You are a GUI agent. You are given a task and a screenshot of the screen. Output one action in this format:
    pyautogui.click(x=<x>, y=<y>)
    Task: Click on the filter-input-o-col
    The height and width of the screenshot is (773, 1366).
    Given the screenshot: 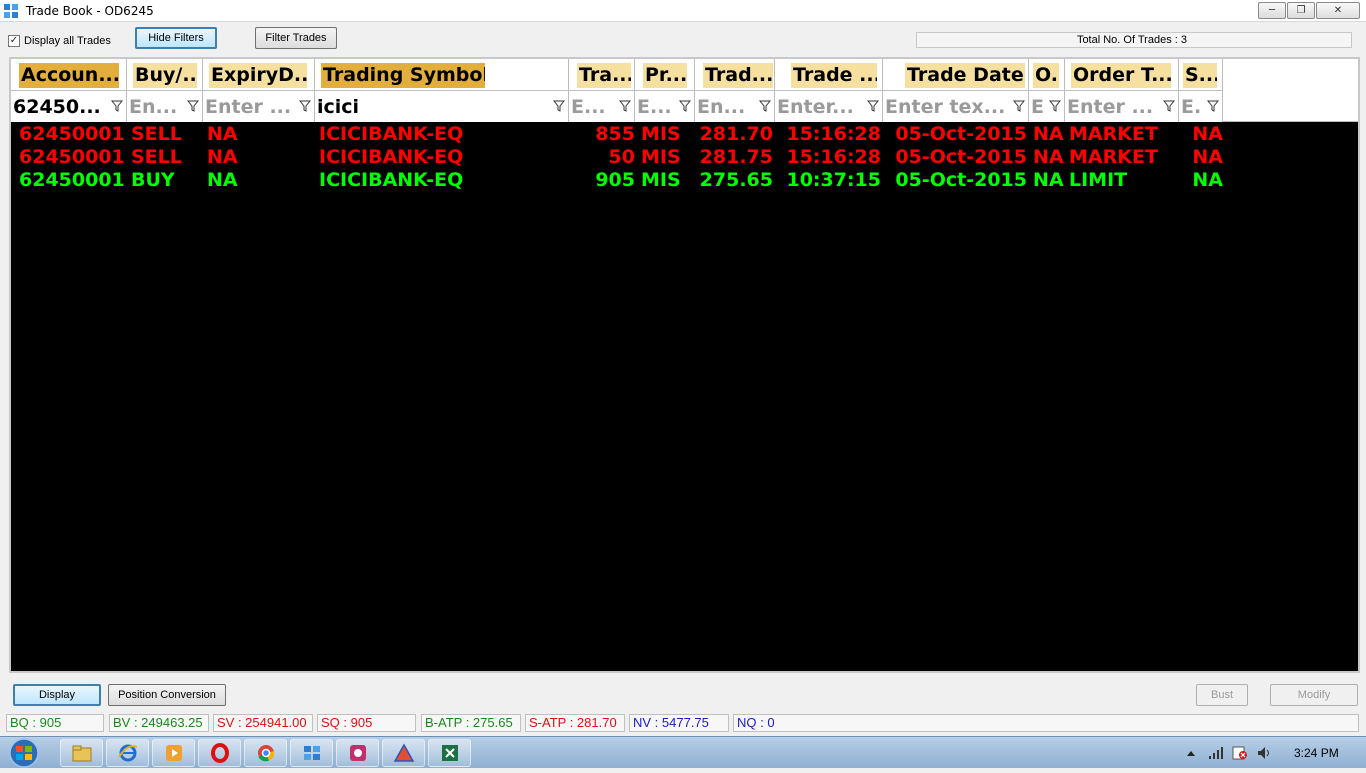 What is the action you would take?
    pyautogui.click(x=1038, y=106)
    